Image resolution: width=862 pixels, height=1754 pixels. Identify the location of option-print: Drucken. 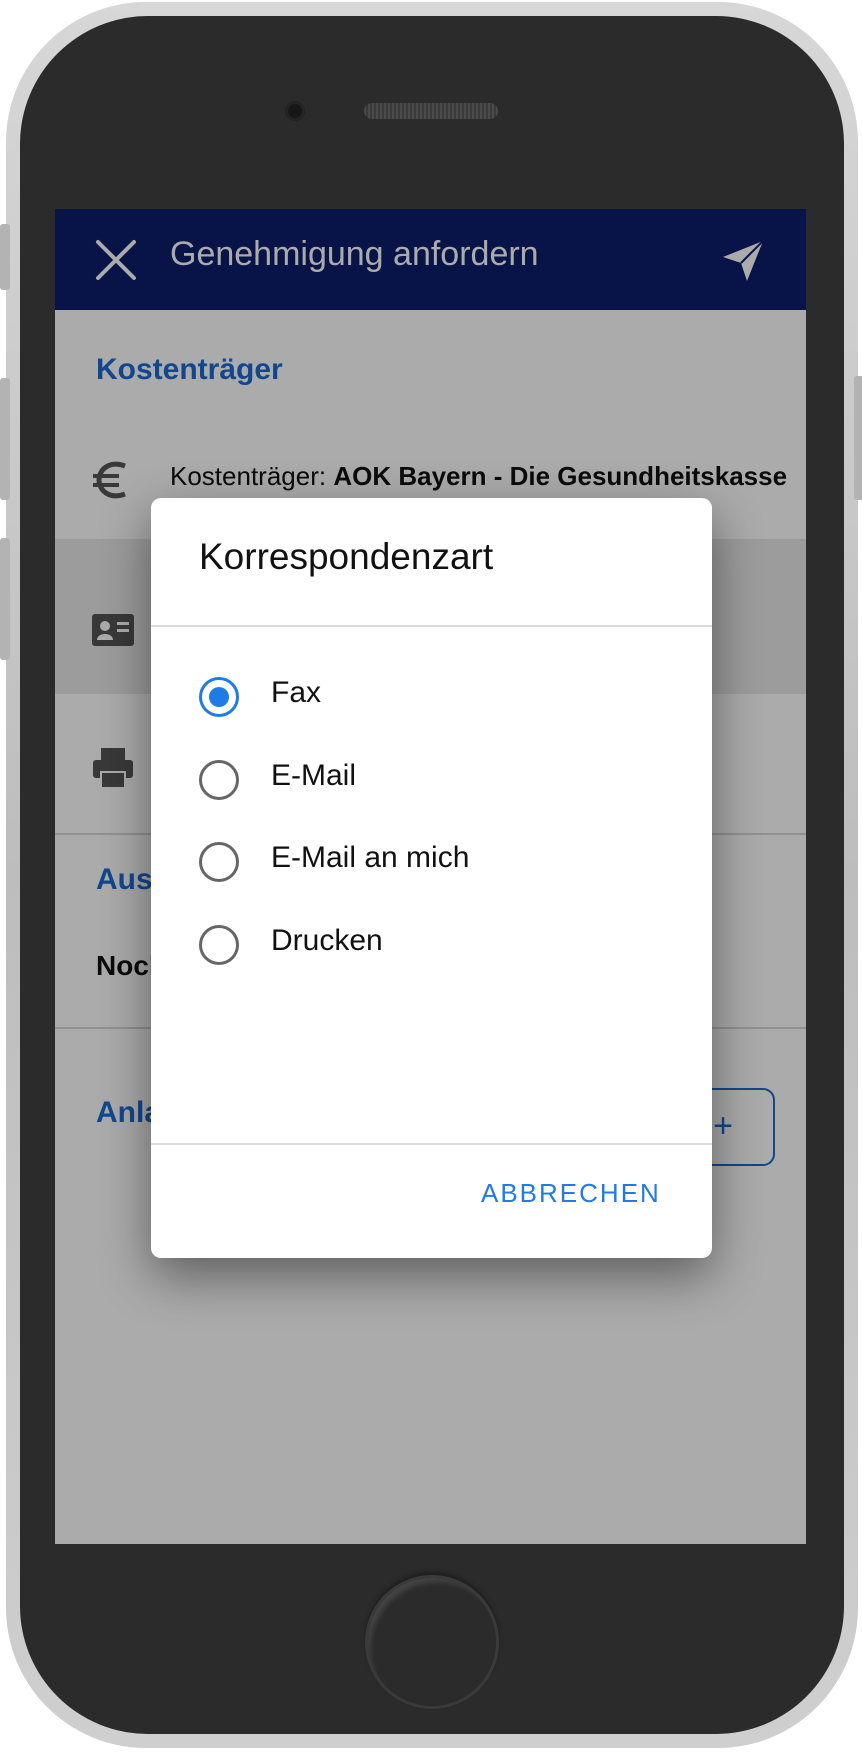
(431, 946).